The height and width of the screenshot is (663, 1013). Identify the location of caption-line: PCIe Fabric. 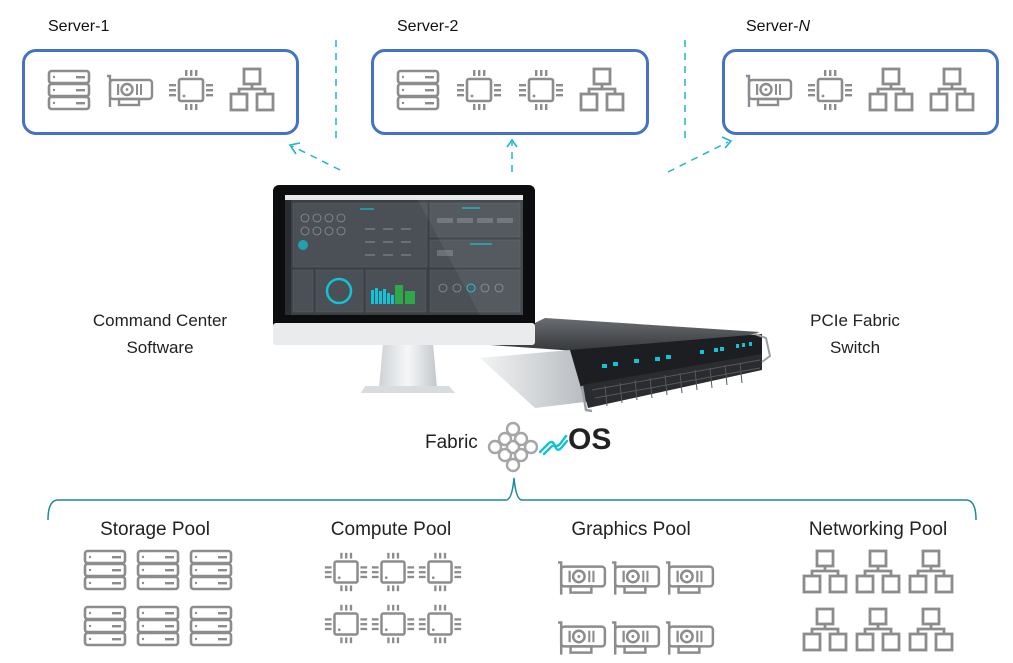
(855, 320).